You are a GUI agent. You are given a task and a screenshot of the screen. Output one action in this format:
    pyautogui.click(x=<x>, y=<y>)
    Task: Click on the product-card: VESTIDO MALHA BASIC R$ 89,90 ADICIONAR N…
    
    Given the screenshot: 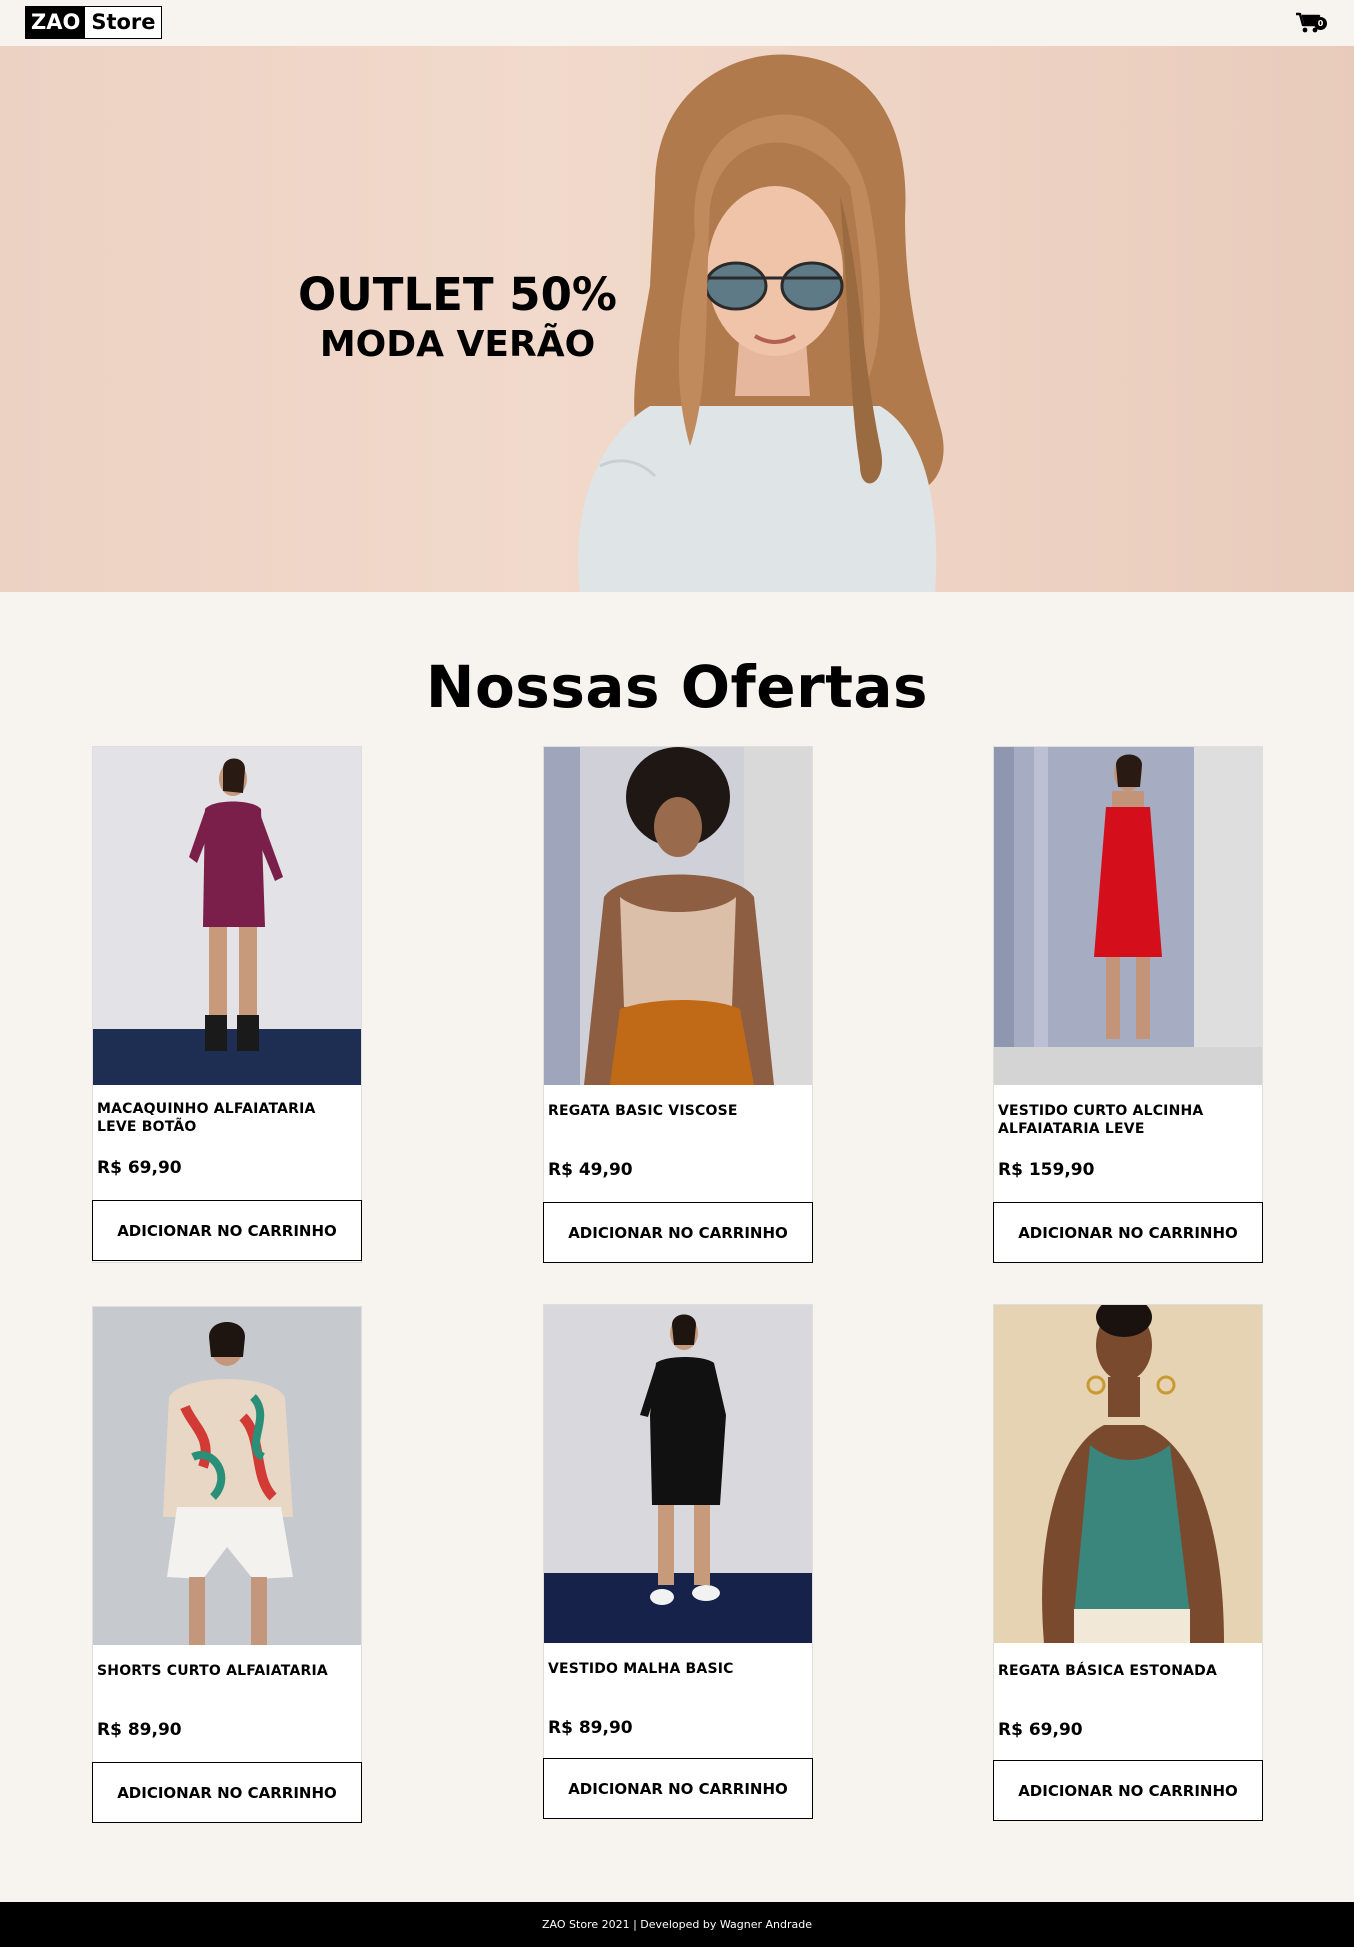 What is the action you would take?
    pyautogui.click(x=678, y=1561)
    